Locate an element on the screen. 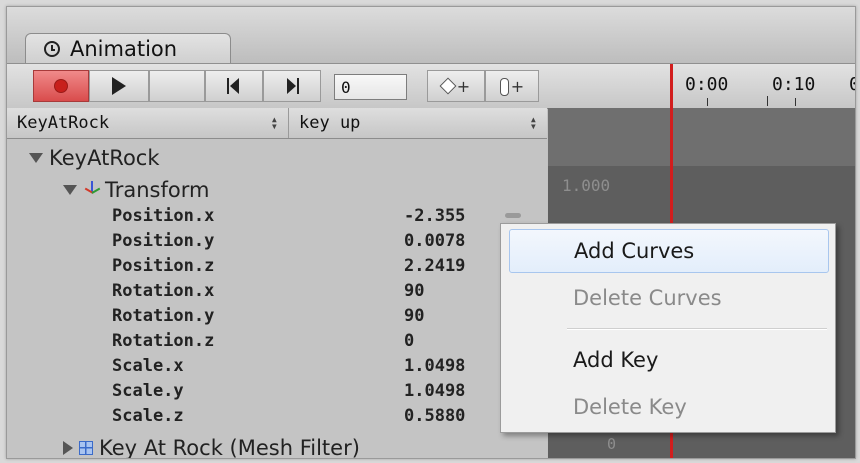 The width and height of the screenshot is (860, 463). next-keyframe-icon is located at coordinates (292, 86).